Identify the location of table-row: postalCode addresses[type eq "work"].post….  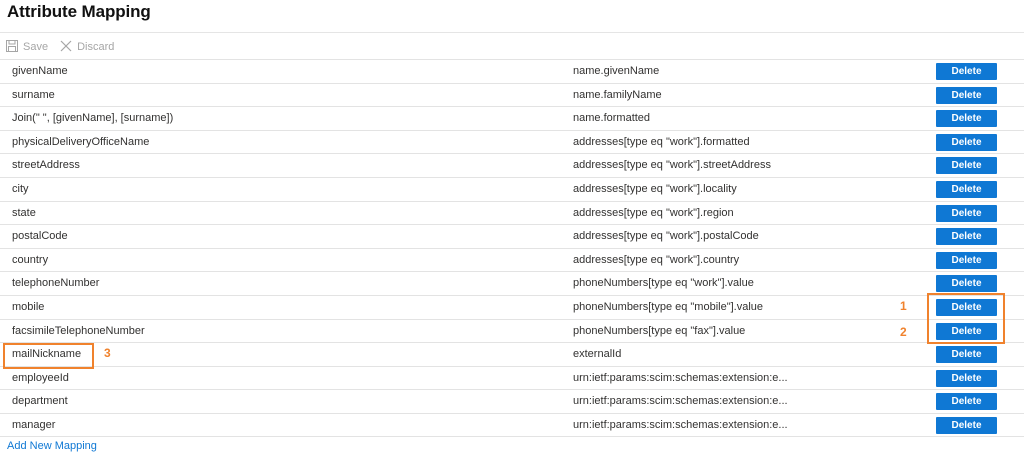
(512, 236).